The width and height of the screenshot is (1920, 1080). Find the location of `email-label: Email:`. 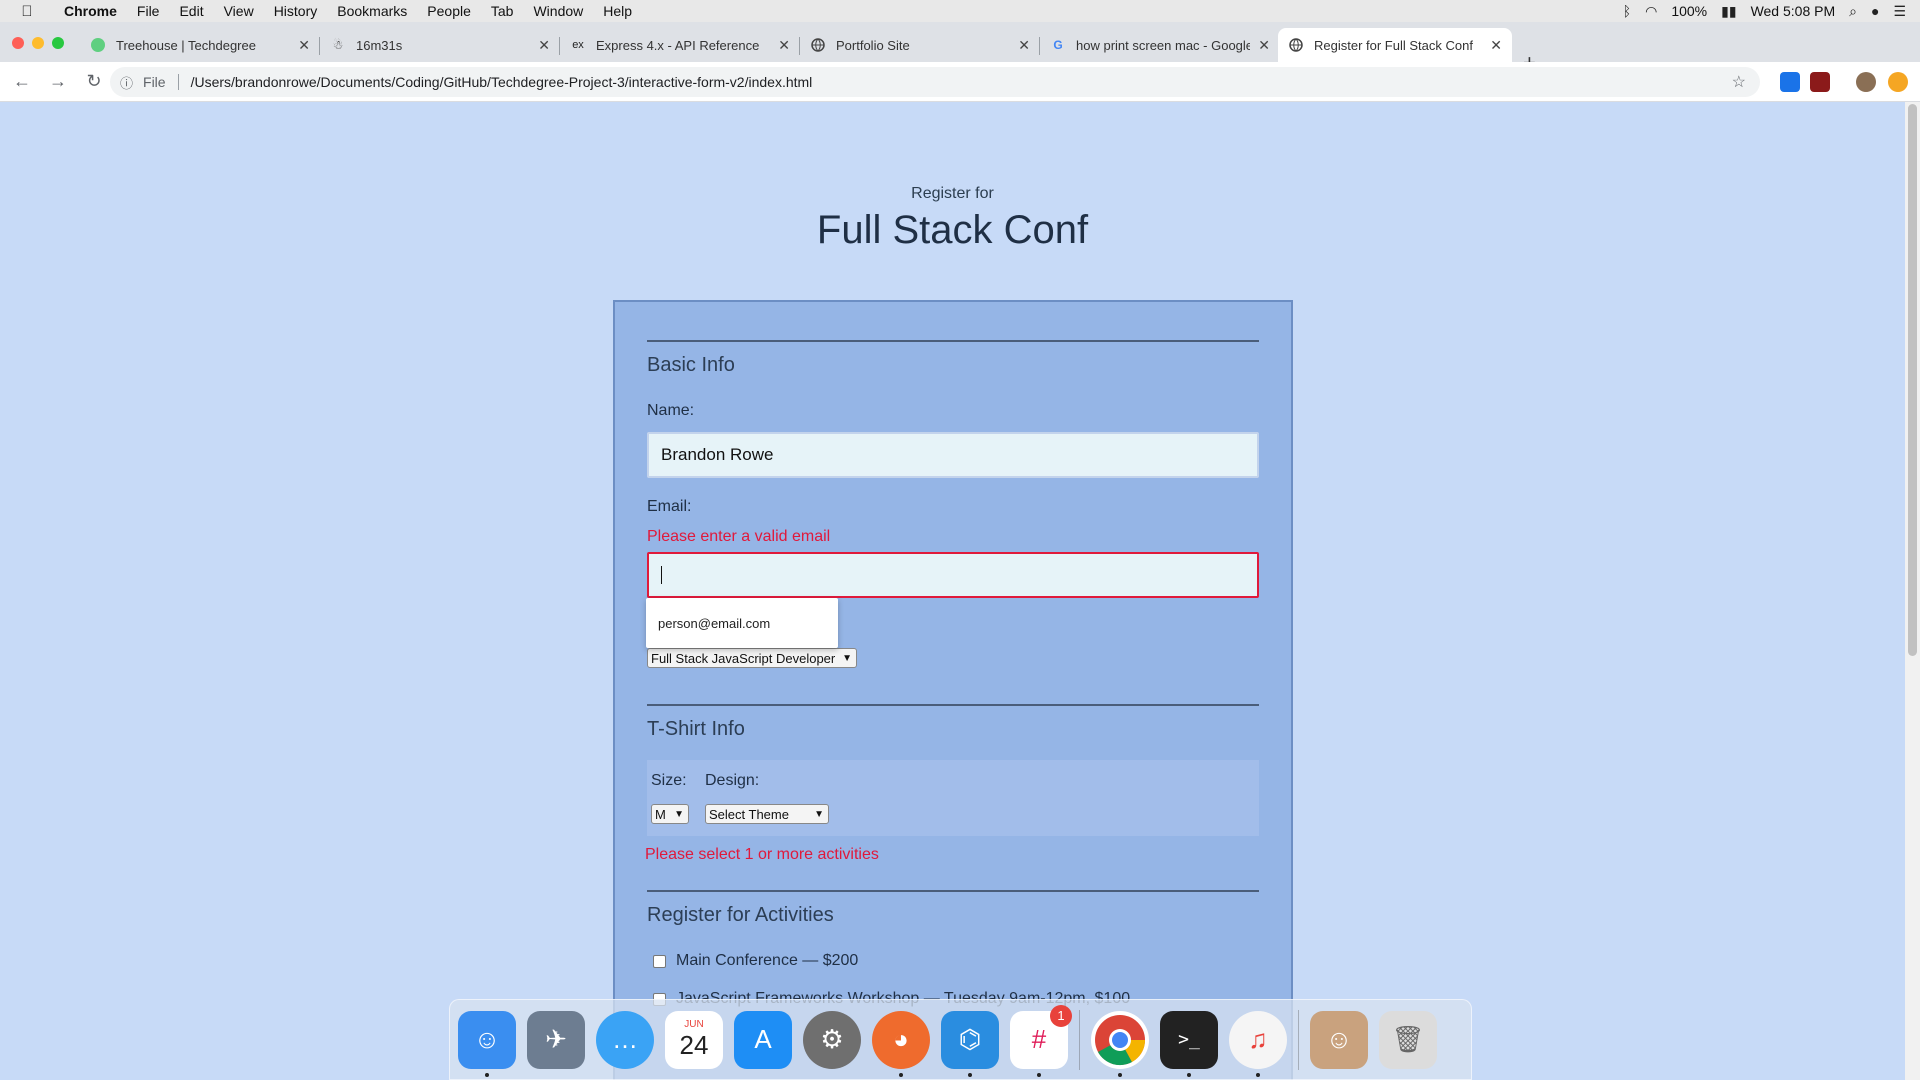

email-label: Email: is located at coordinates (669, 506).